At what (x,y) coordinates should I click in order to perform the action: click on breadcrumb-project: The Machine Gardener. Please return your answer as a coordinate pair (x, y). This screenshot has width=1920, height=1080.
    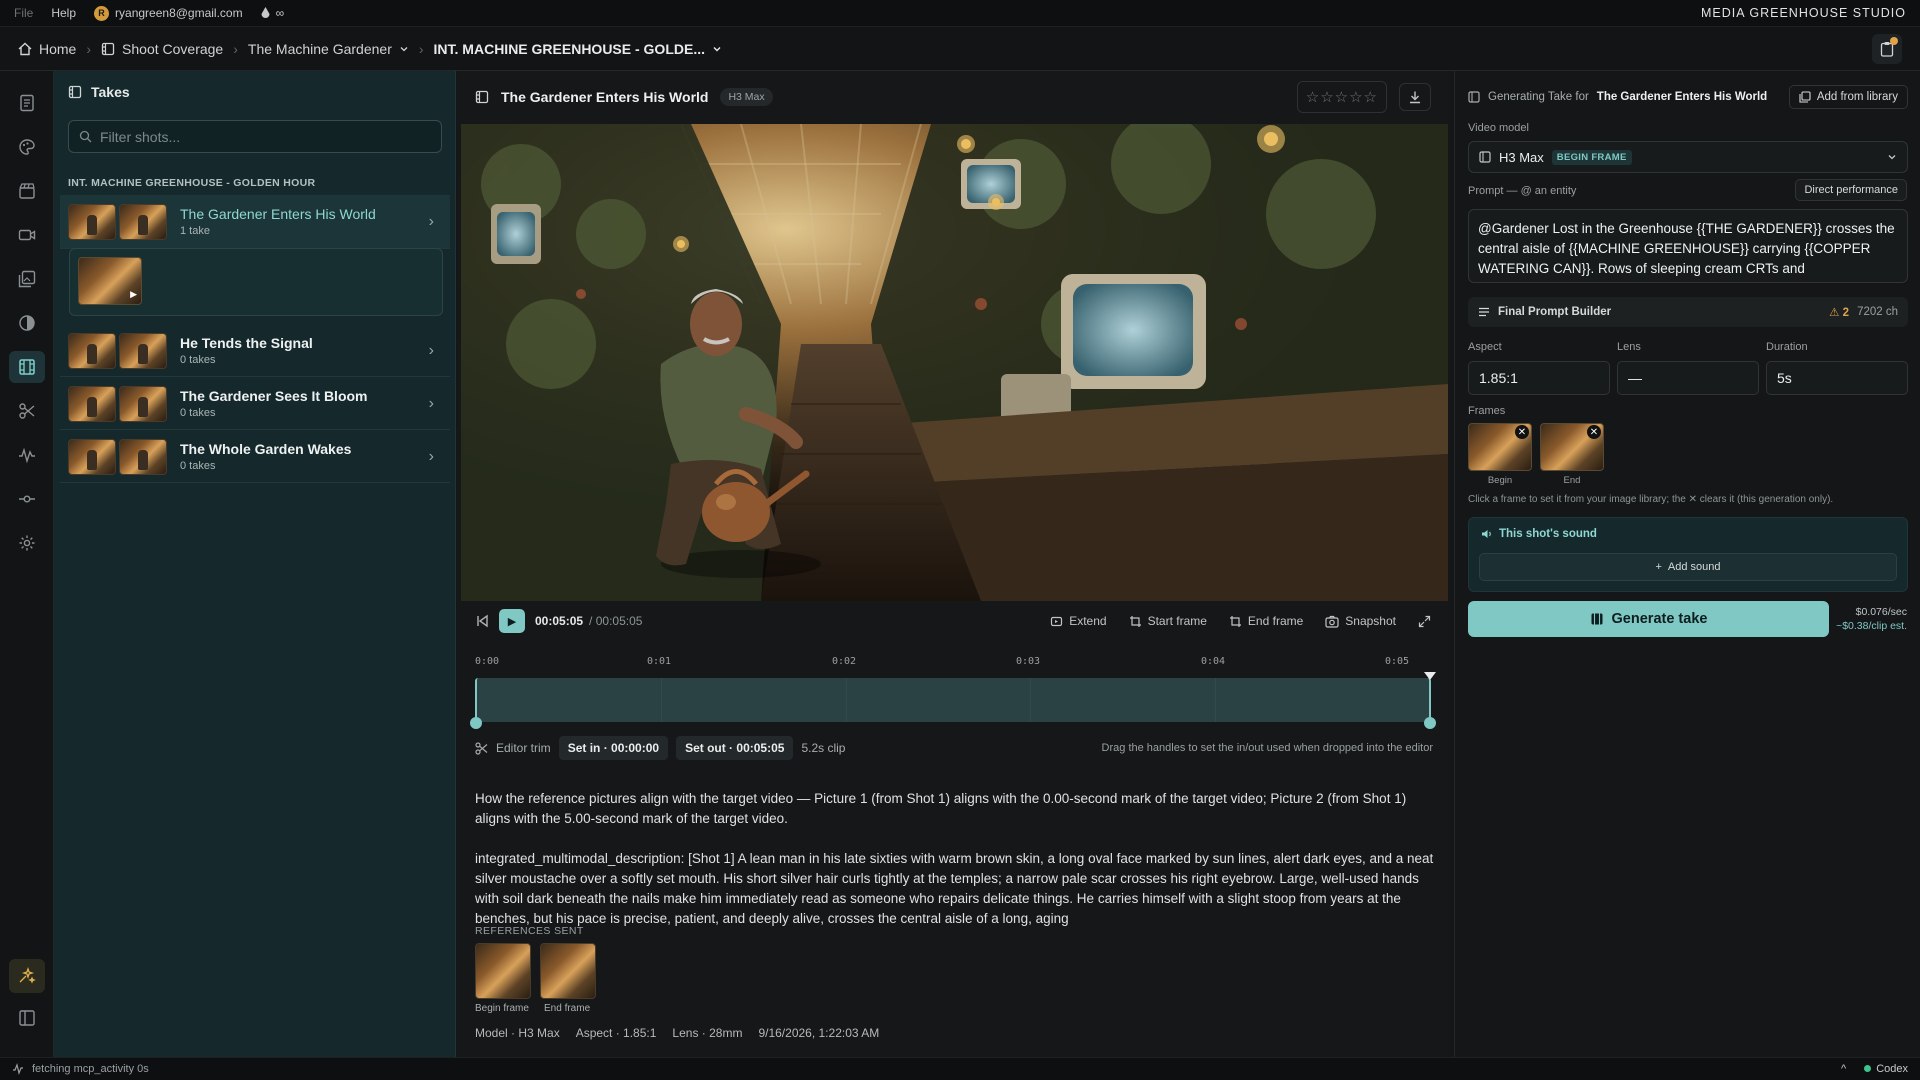
    Looking at the image, I should click on (328, 49).